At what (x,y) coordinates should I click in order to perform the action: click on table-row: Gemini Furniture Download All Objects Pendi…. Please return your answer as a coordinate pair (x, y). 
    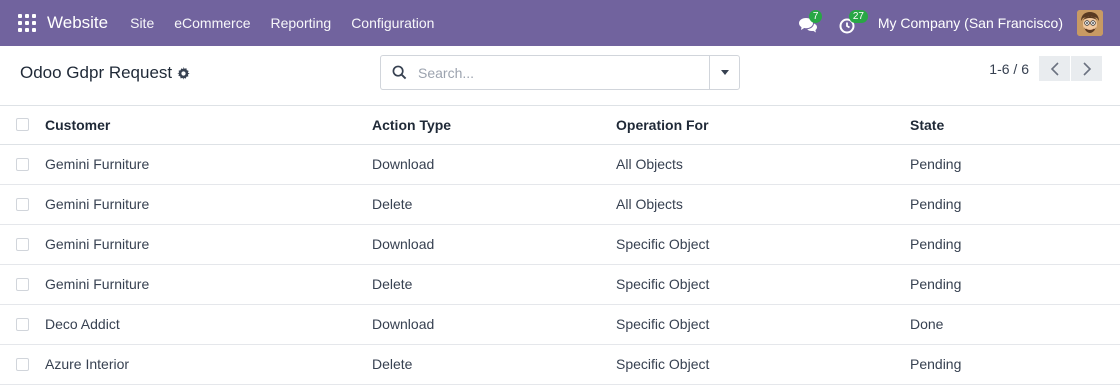
    Looking at the image, I should click on (560, 164).